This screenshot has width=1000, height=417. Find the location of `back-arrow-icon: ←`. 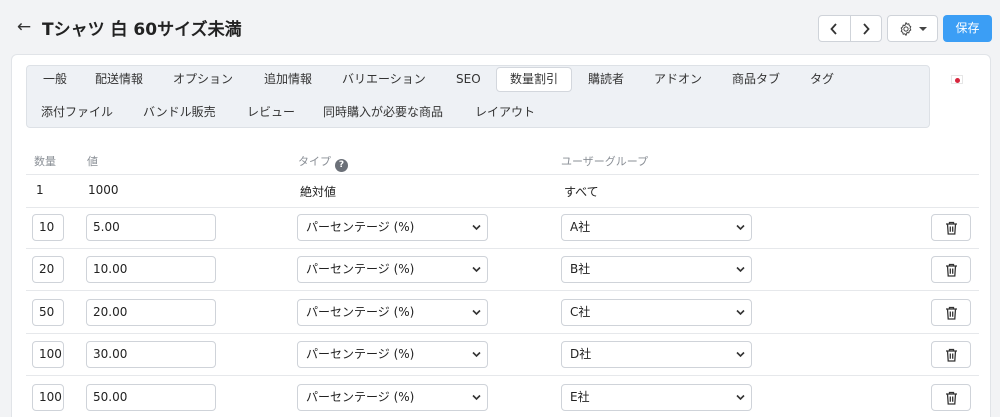

back-arrow-icon: ← is located at coordinates (24, 27).